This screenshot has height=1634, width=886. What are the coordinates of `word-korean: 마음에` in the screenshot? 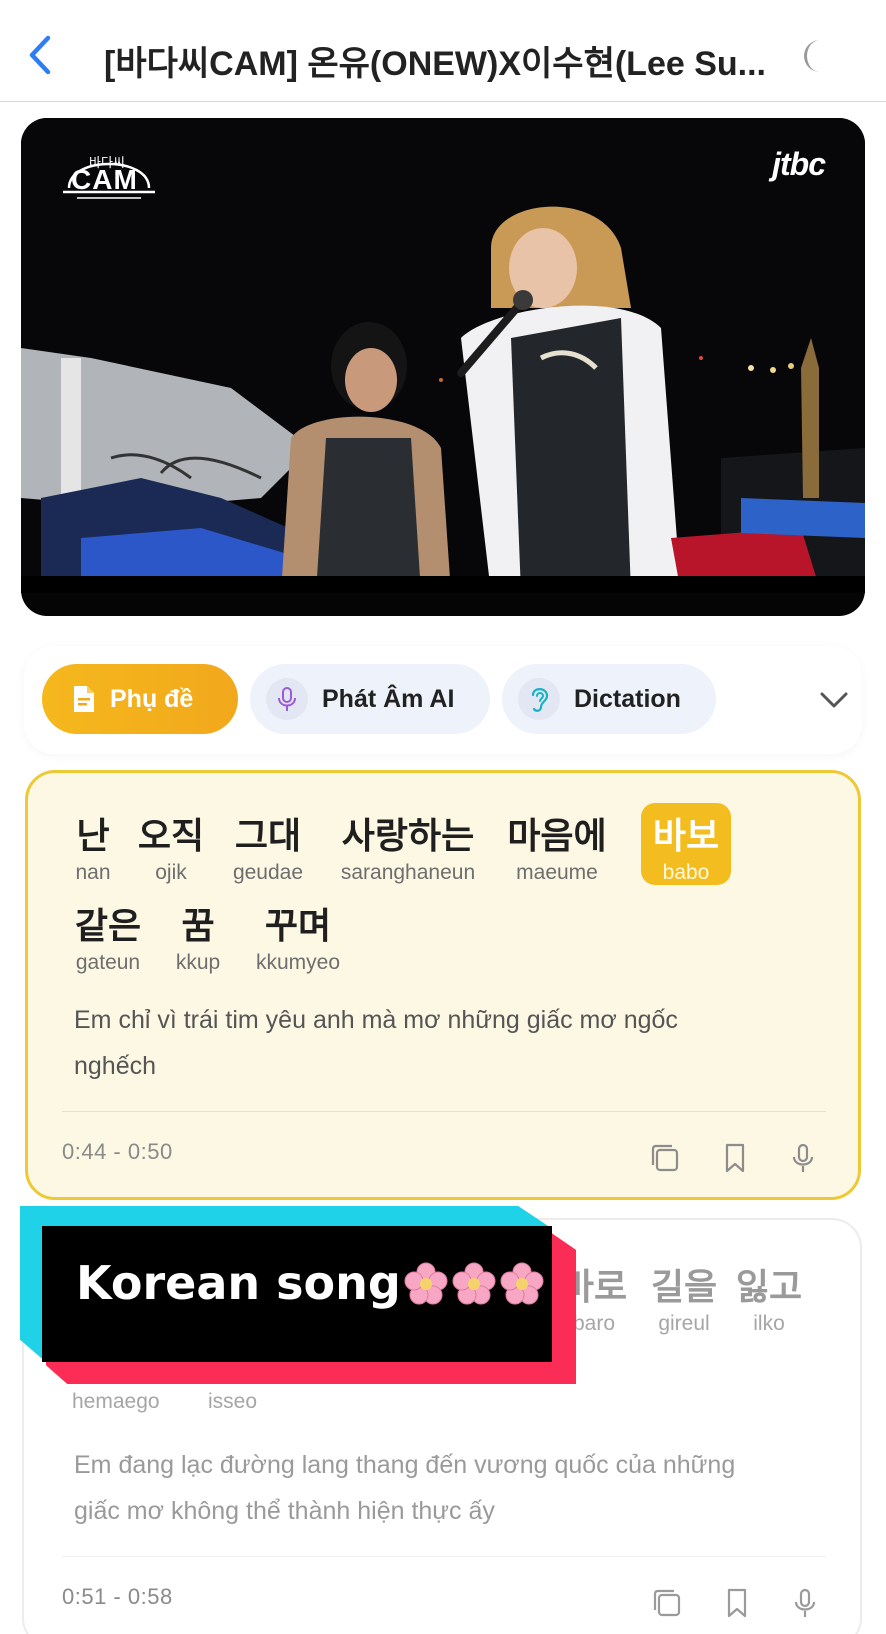 It's located at (557, 836).